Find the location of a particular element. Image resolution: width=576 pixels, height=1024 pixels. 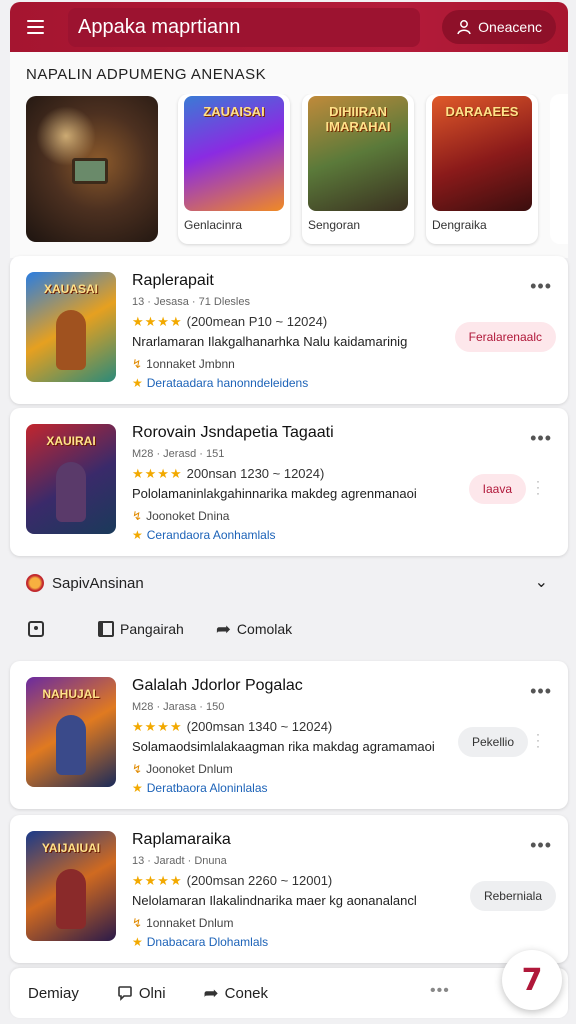

card-label: Dengraika is located at coordinates (459, 225).